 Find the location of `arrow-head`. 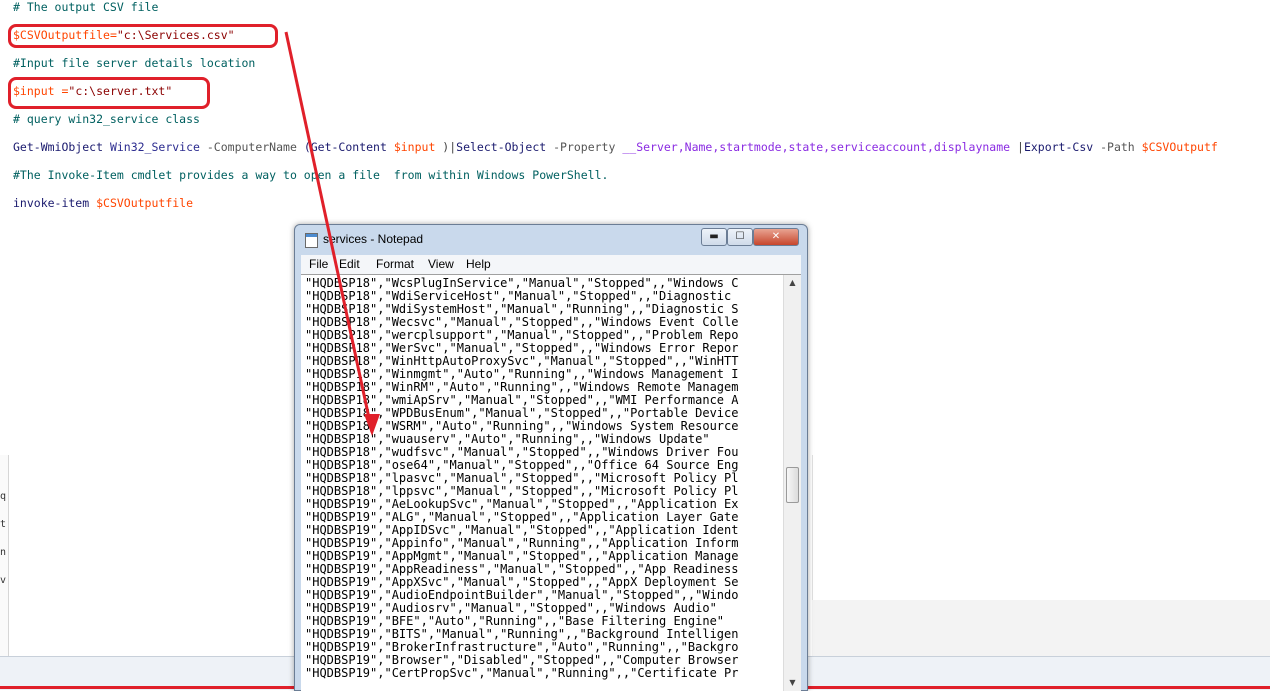

arrow-head is located at coordinates (372, 425).